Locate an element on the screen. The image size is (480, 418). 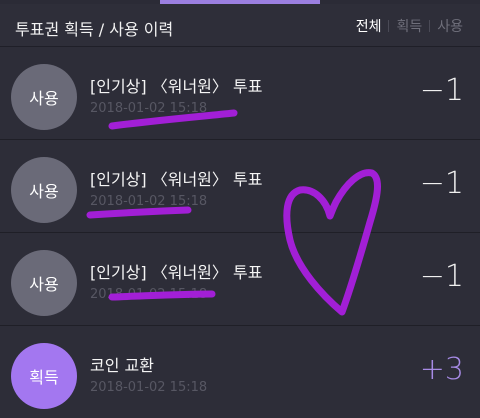
history-header: 투표권 획득 / 사용 이력 전체 획득 사용 is located at coordinates (240, 25).